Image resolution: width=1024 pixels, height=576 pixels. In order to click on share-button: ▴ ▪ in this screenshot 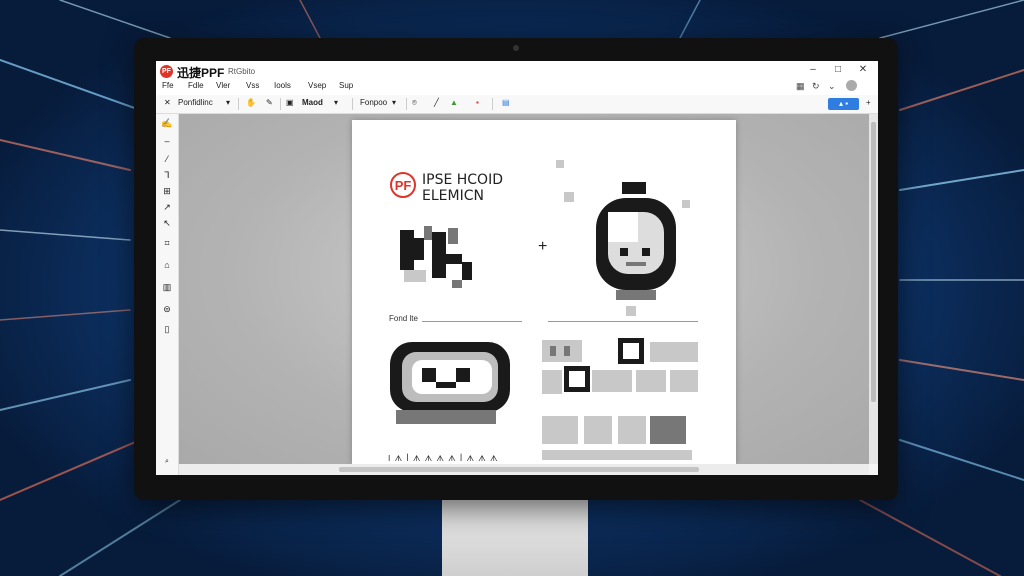, I will do `click(843, 104)`.